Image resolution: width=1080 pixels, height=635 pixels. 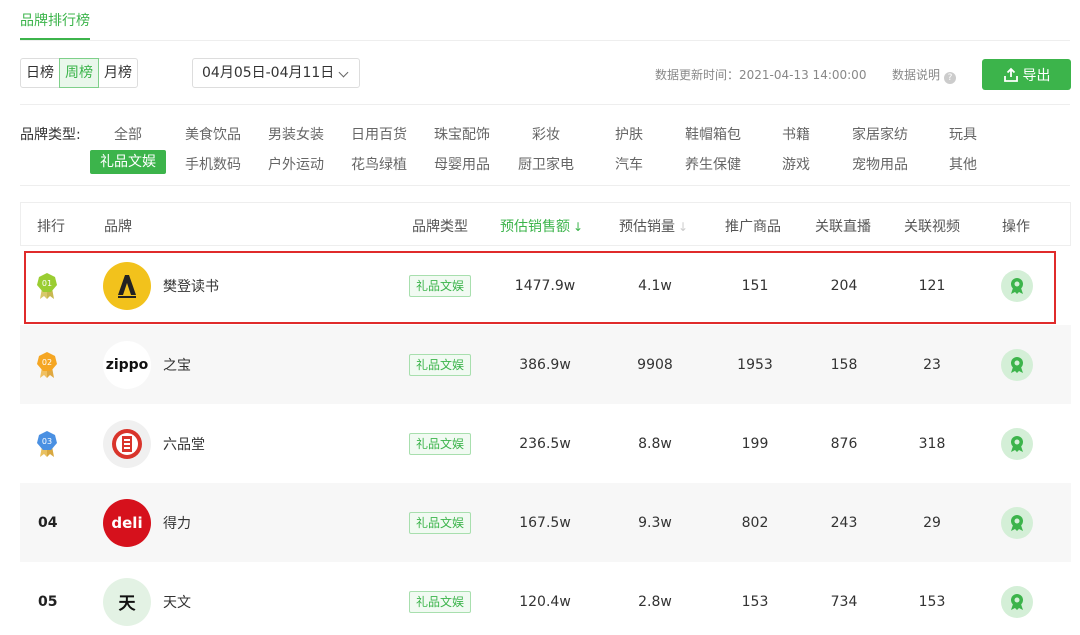 I want to click on action-cell, so click(x=1017, y=522).